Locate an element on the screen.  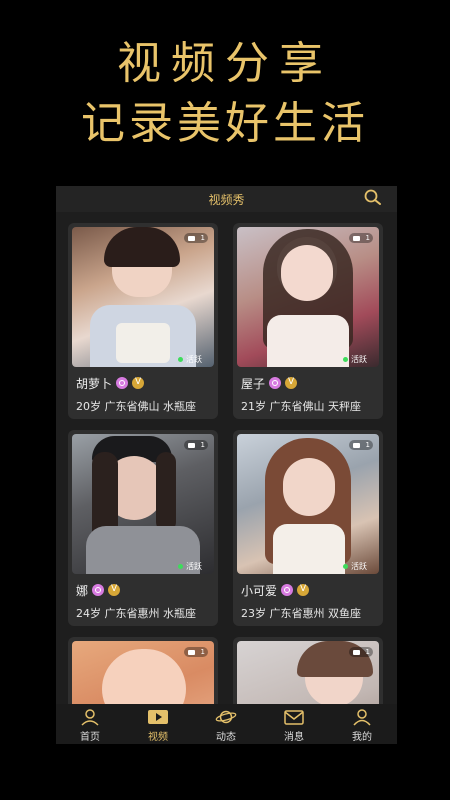
user-name-row: 娜 is located at coordinates (98, 590).